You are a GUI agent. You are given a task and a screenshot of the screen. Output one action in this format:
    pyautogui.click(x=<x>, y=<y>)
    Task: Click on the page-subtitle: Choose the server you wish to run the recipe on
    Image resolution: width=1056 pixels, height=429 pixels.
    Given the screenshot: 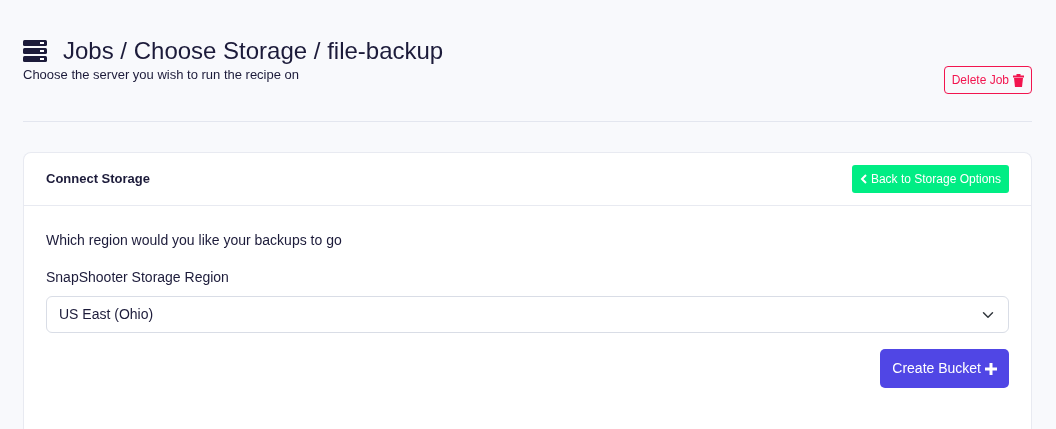 What is the action you would take?
    pyautogui.click(x=162, y=75)
    